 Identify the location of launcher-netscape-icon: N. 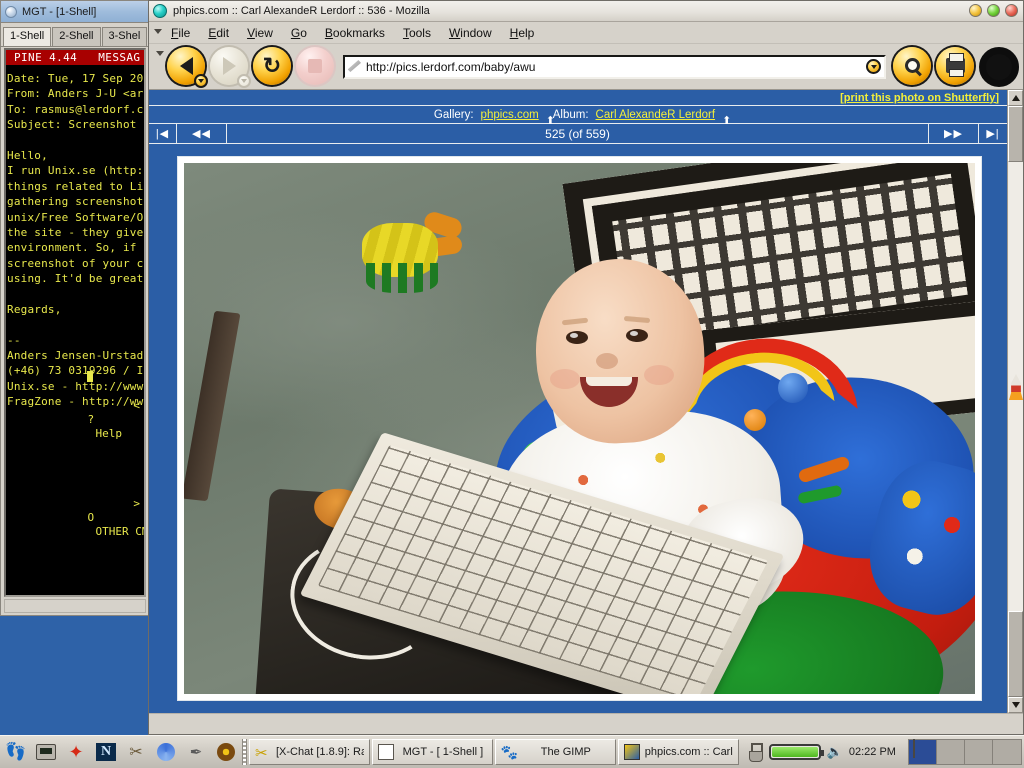
(106, 752).